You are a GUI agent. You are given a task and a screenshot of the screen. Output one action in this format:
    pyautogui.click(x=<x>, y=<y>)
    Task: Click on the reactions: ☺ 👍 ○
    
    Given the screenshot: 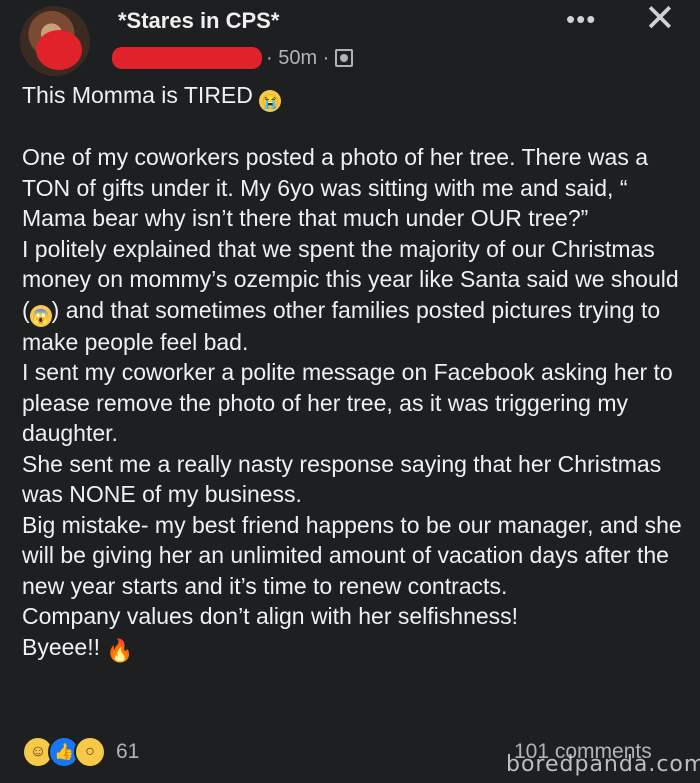 What is the action you would take?
    pyautogui.click(x=64, y=752)
    